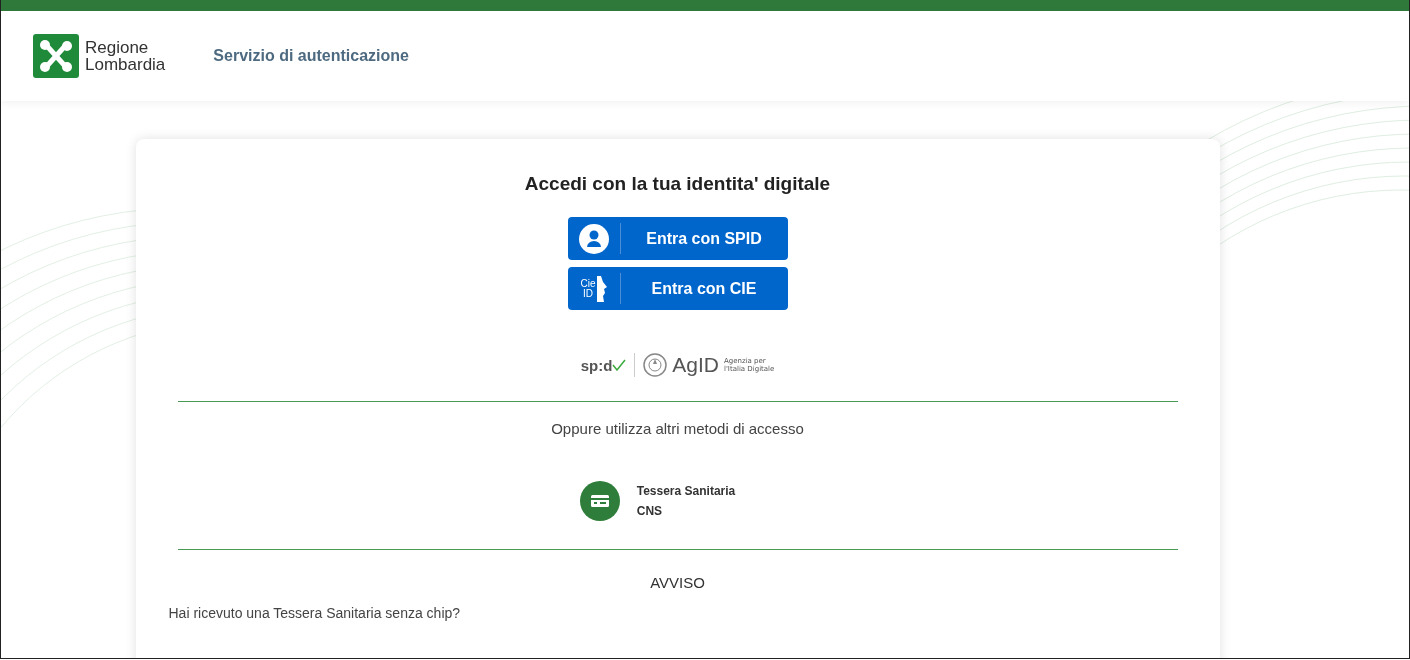 The height and width of the screenshot is (660, 1410). Describe the element at coordinates (601, 288) in the screenshot. I see `face-profile-icon` at that location.